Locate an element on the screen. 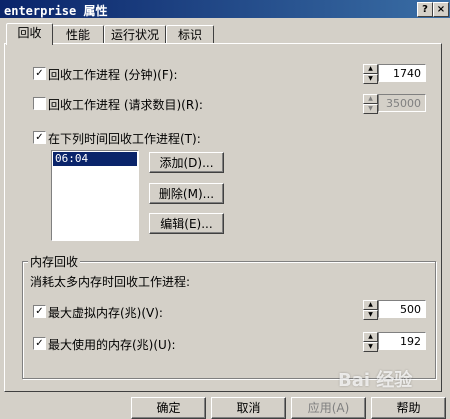 Image resolution: width=450 pixels, height=419 pixels. max-virtual-checkbox: ✓ is located at coordinates (39, 311).